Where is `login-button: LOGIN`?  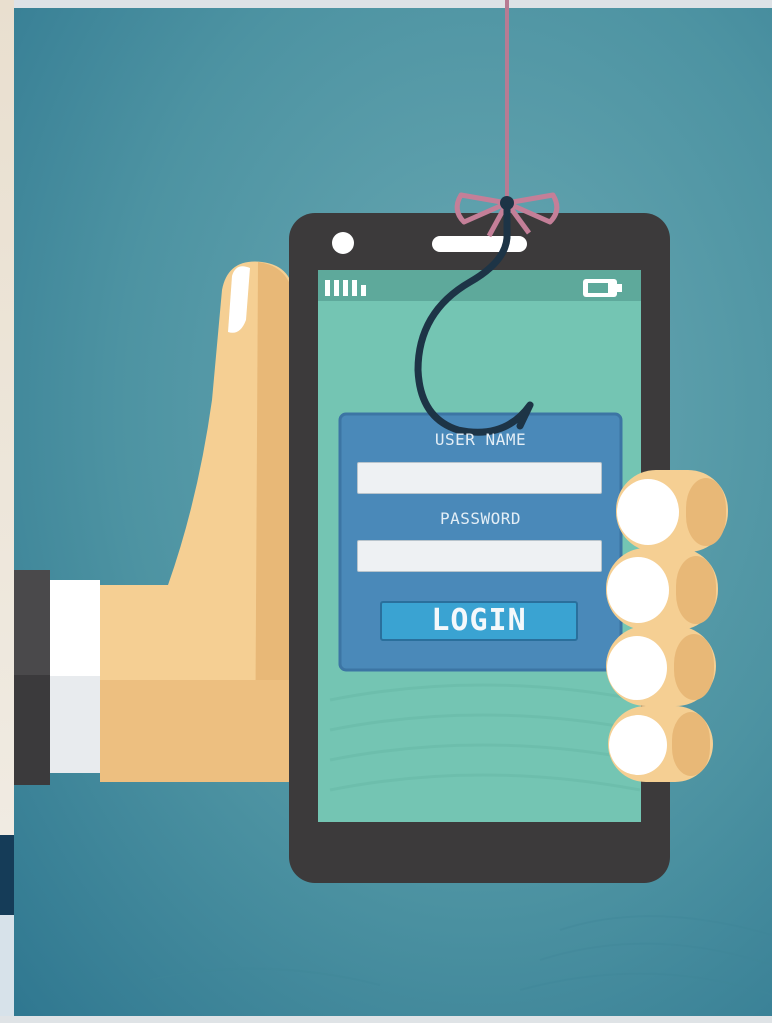 login-button: LOGIN is located at coordinates (479, 621).